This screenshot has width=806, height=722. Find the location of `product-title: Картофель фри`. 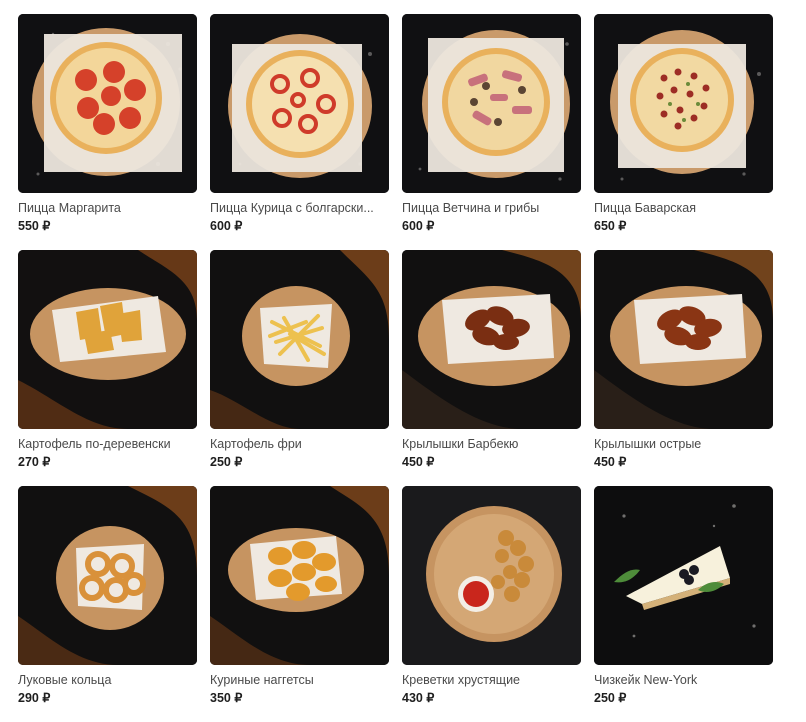

product-title: Картофель фри is located at coordinates (299, 444).